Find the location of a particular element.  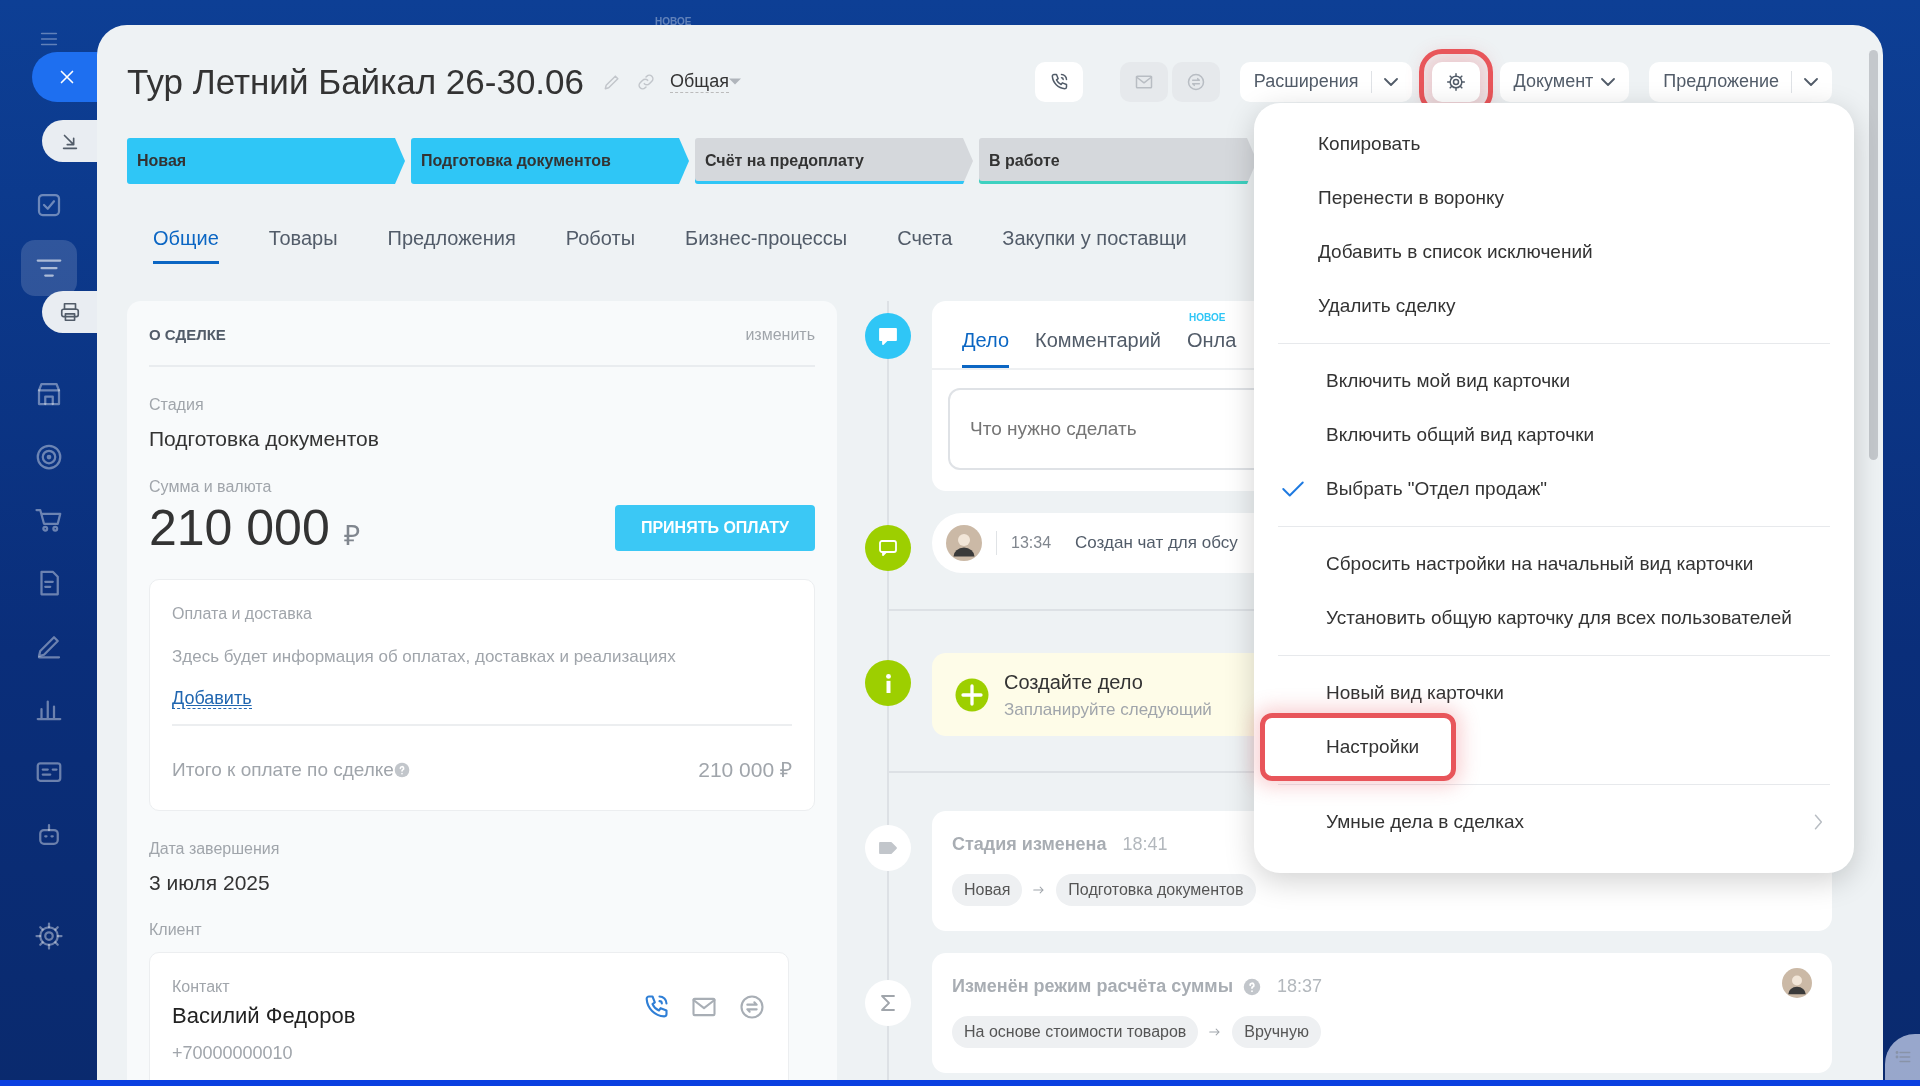

tab: Роботы is located at coordinates (600, 243).